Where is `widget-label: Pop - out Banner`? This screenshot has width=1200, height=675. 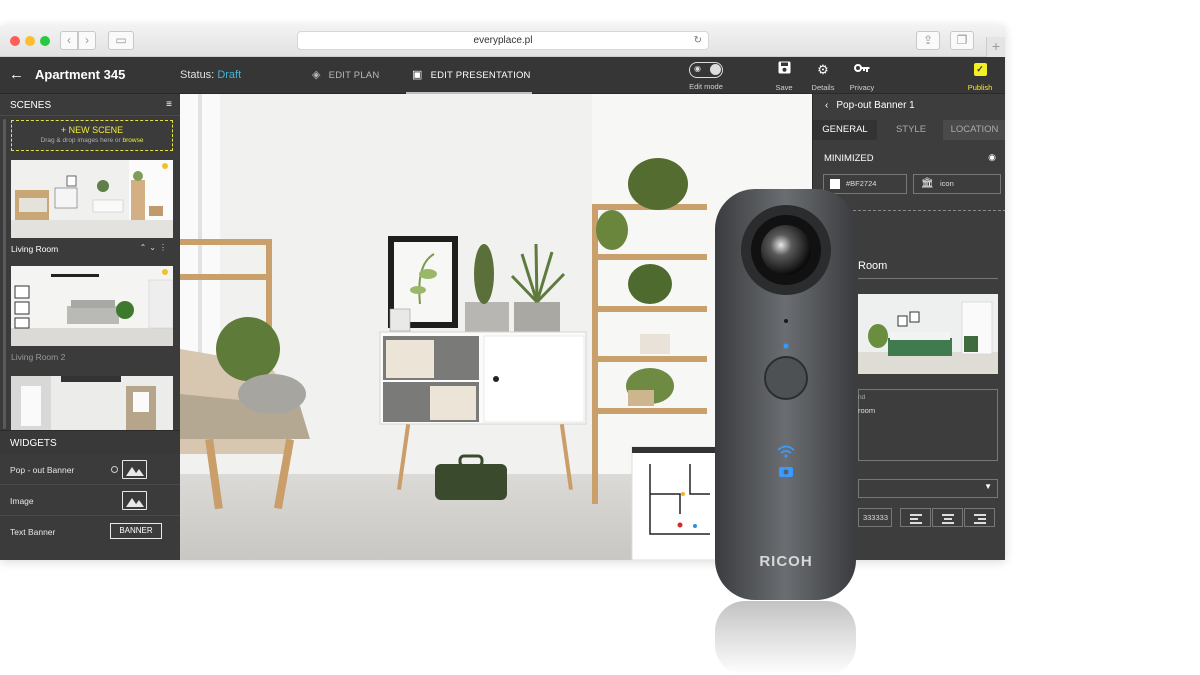
widget-label: Pop - out Banner is located at coordinates (42, 470).